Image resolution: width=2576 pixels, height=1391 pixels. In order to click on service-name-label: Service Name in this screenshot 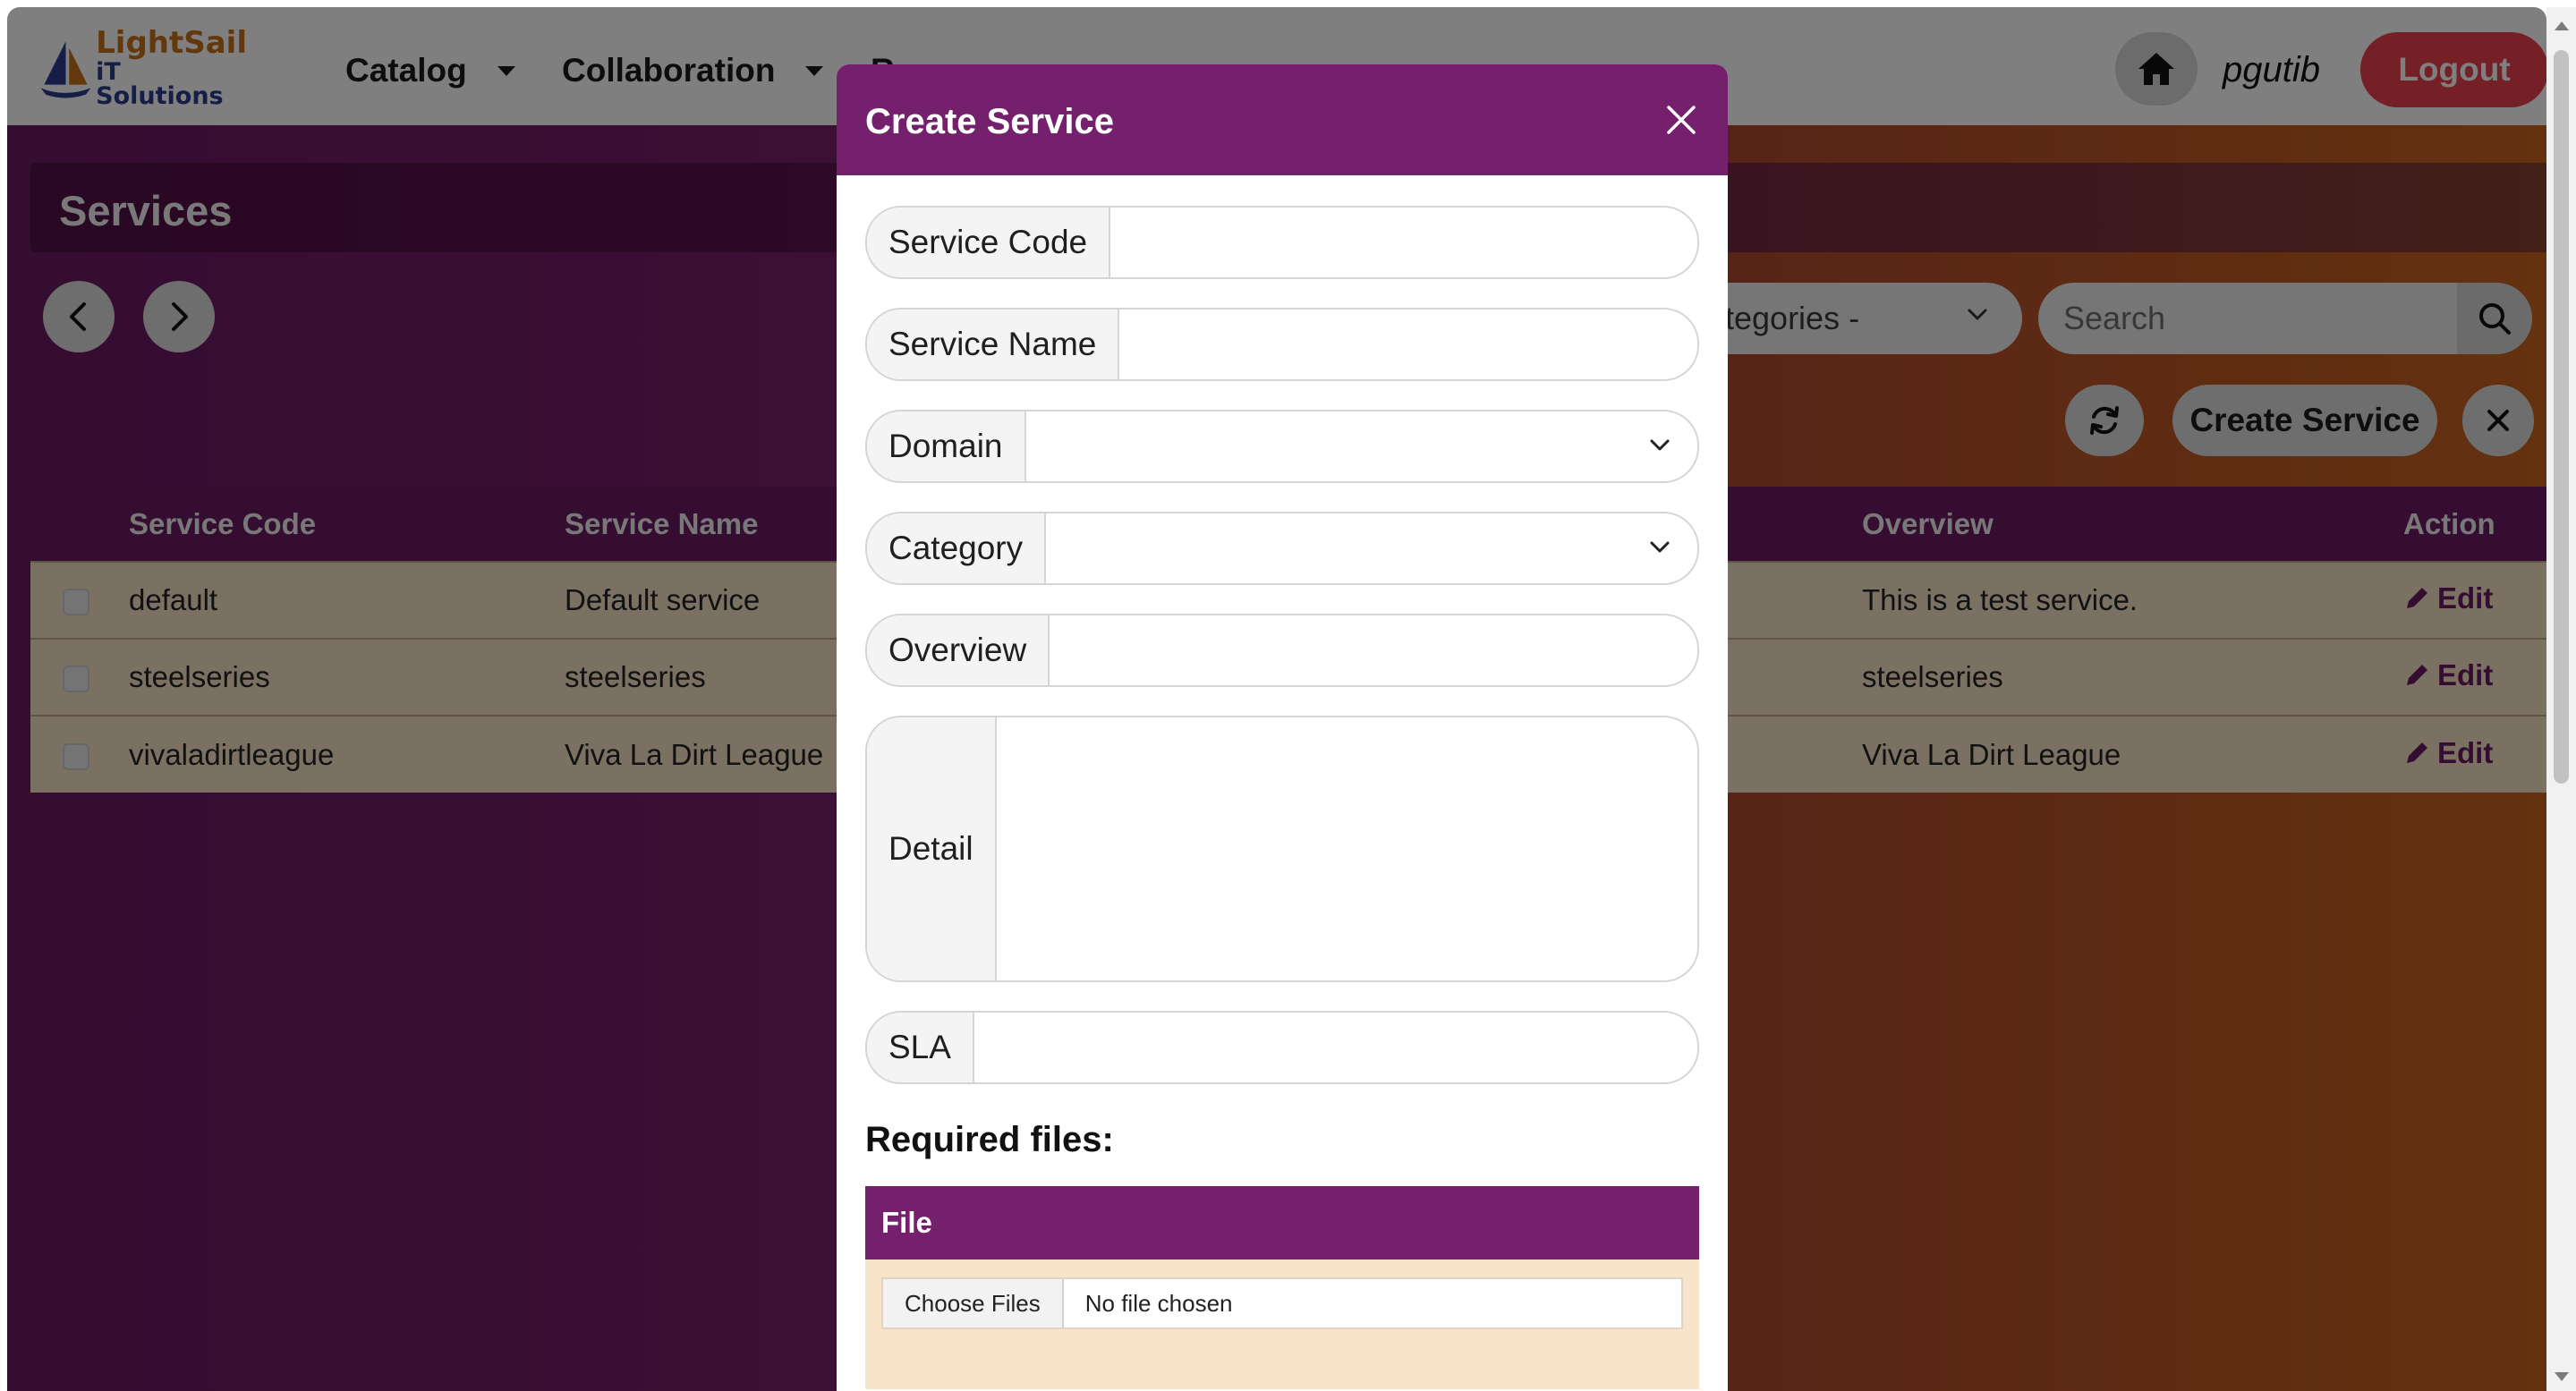, I will do `click(993, 344)`.